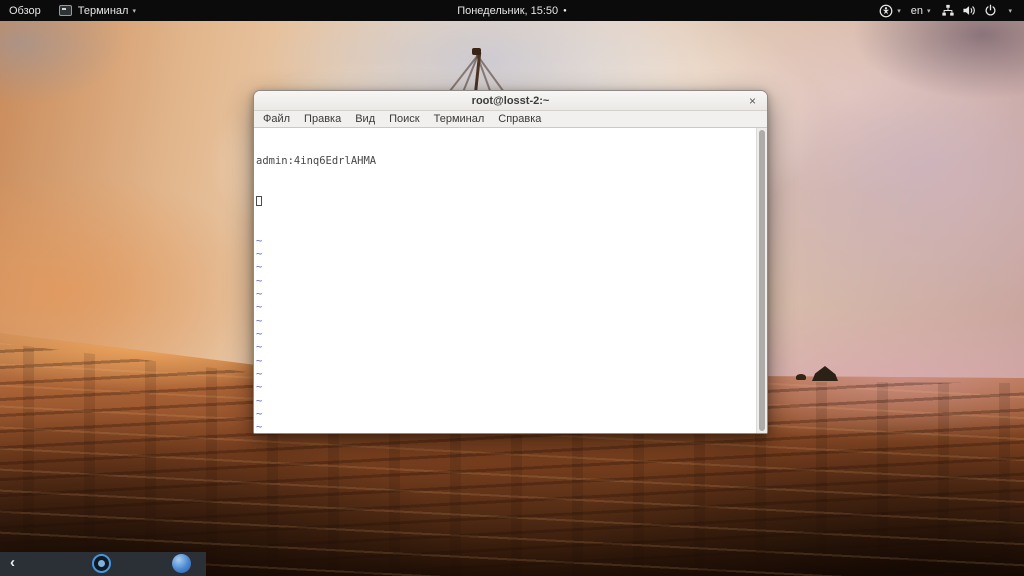 The height and width of the screenshot is (576, 1024). I want to click on terminal-menubar: Файл Правка Вид Поиск Терминал Справка, so click(510, 119).